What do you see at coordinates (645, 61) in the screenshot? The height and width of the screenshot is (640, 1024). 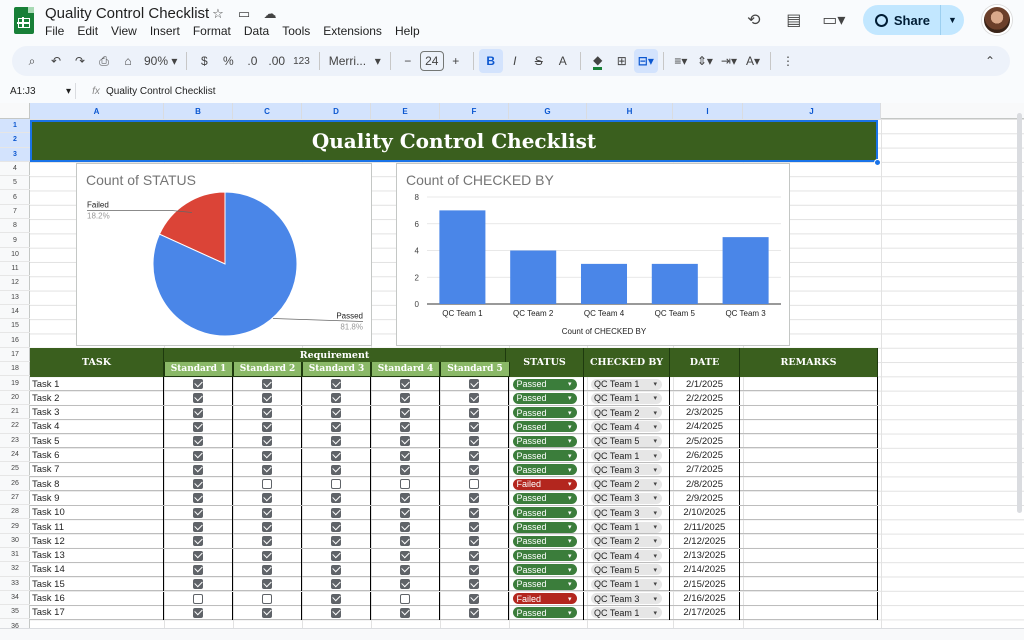 I see `merge-cells-icon: ⊟▾` at bounding box center [645, 61].